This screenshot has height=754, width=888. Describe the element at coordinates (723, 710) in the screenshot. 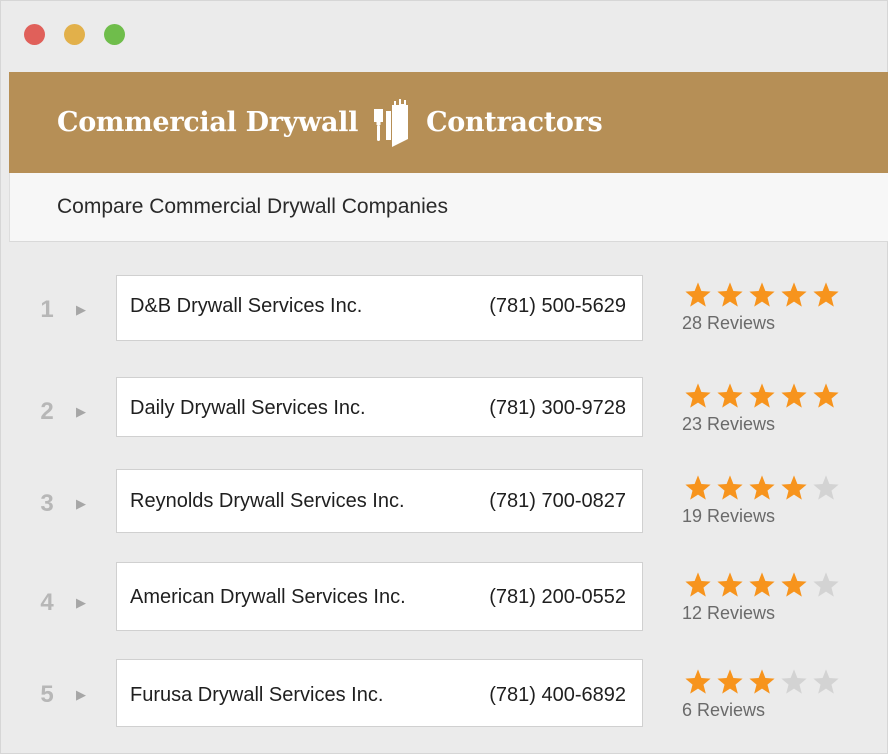

I see `reviews-link: 6 Reviews` at that location.